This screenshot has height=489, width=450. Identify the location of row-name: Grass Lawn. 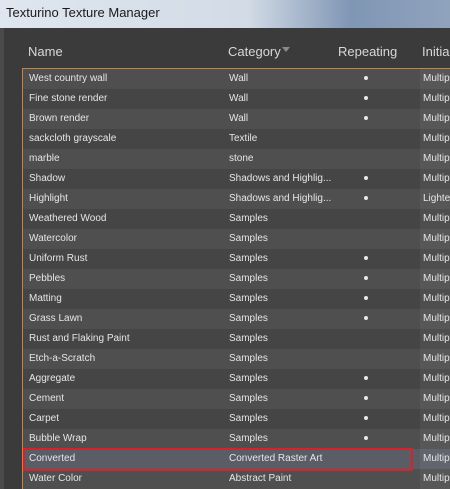
(56, 318).